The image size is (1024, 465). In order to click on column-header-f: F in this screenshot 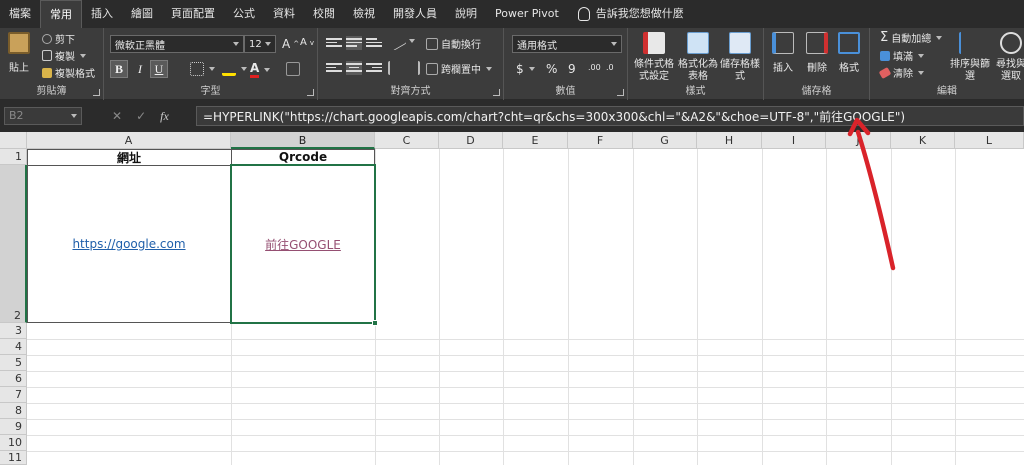, I will do `click(600, 140)`.